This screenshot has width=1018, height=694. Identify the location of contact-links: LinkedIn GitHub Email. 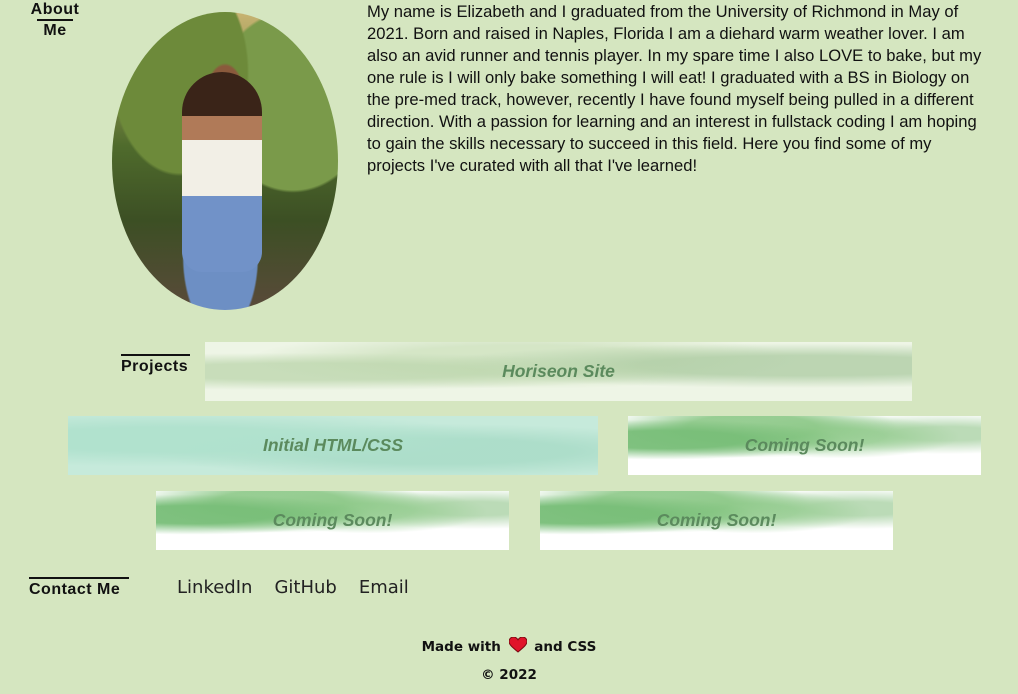
(293, 587).